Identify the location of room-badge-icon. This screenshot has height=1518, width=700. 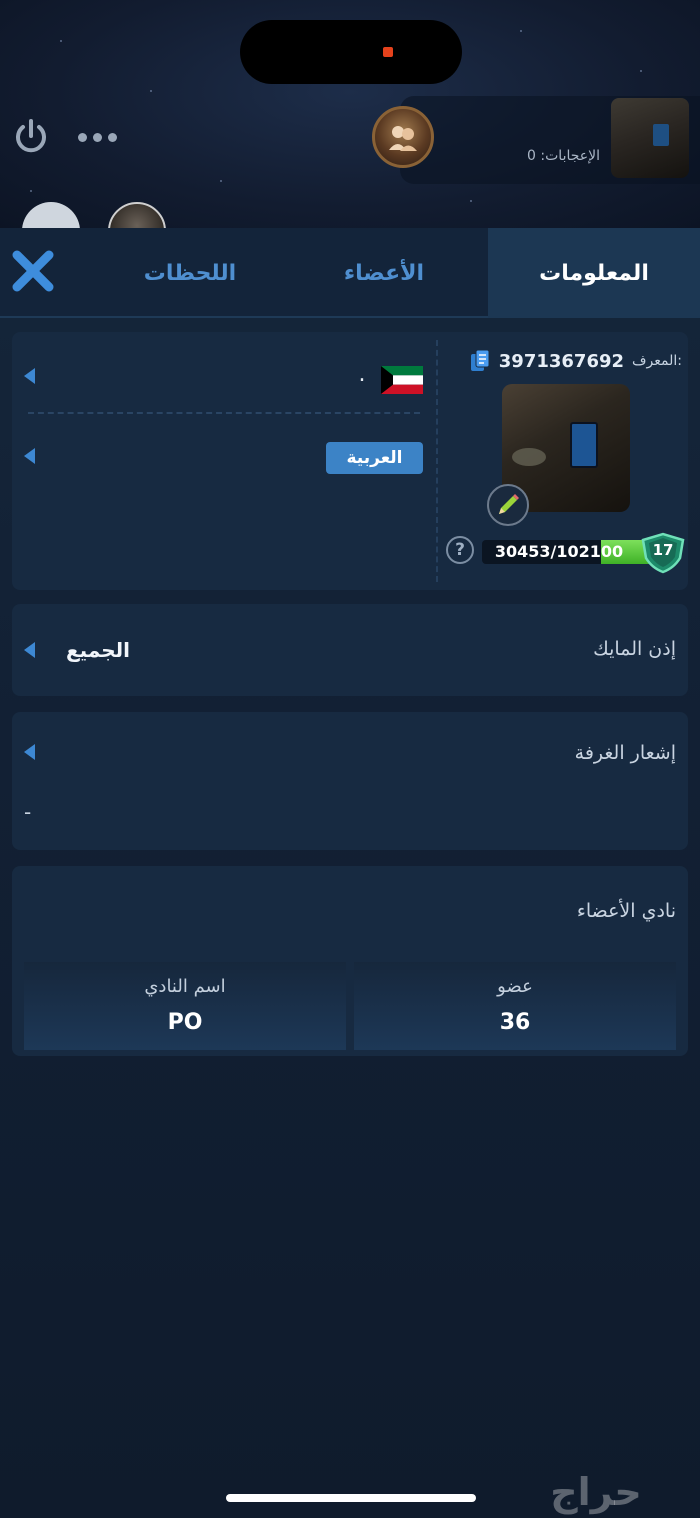
(403, 137).